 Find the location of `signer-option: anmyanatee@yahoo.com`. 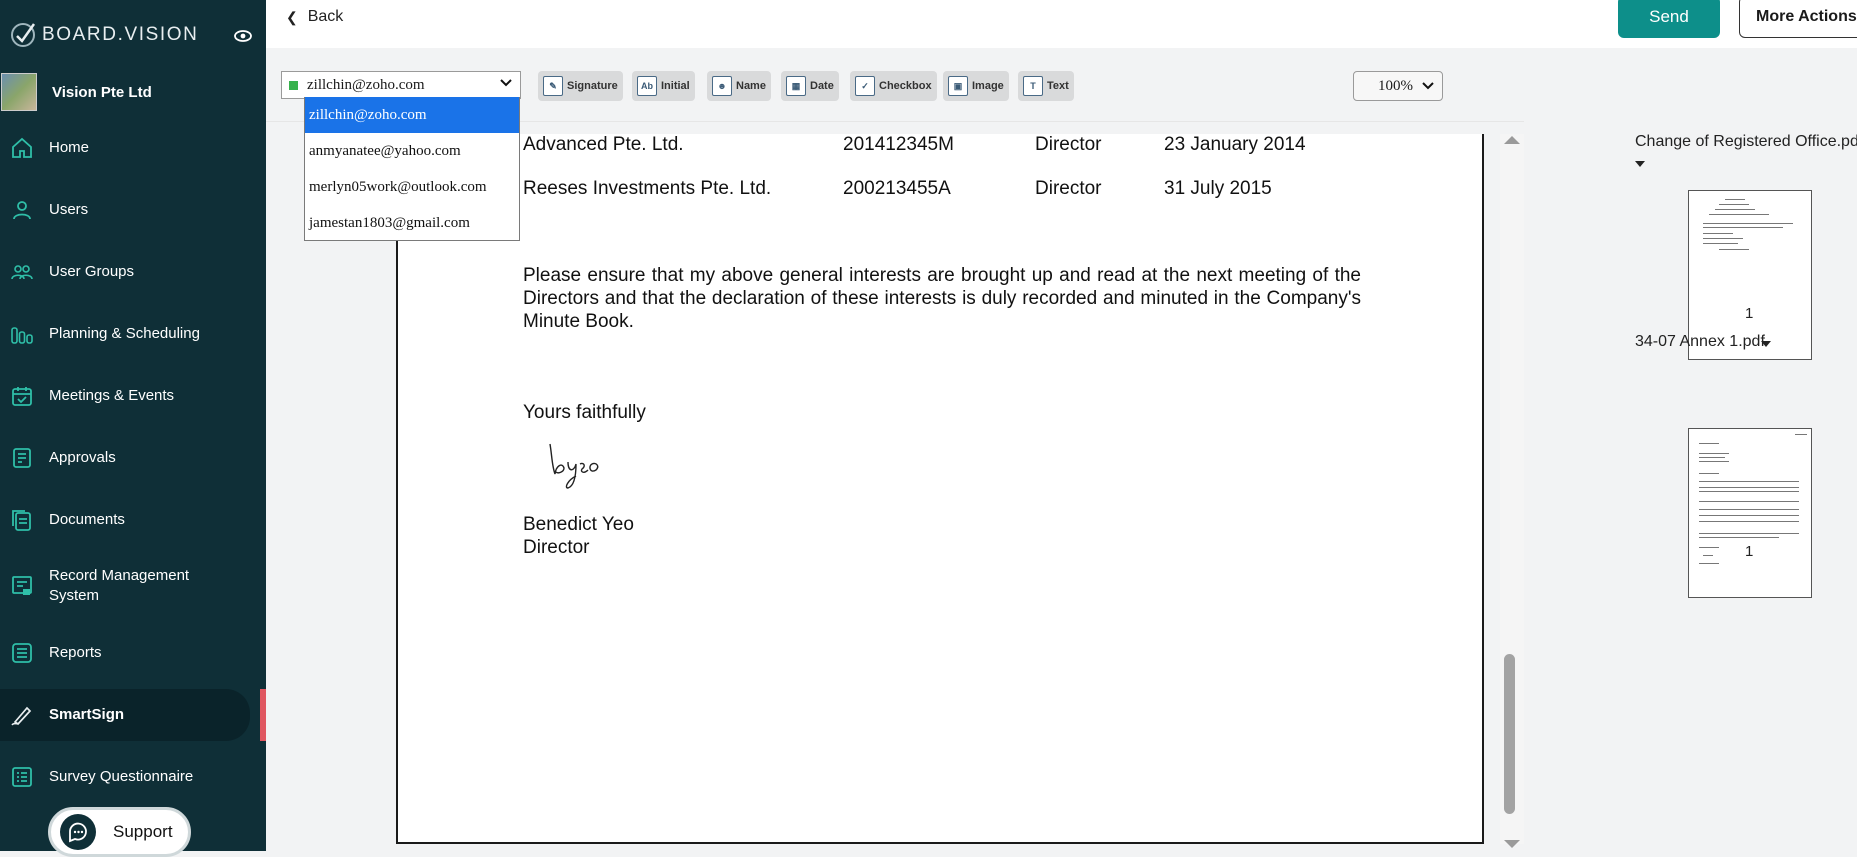

signer-option: anmyanatee@yahoo.com is located at coordinates (412, 151).